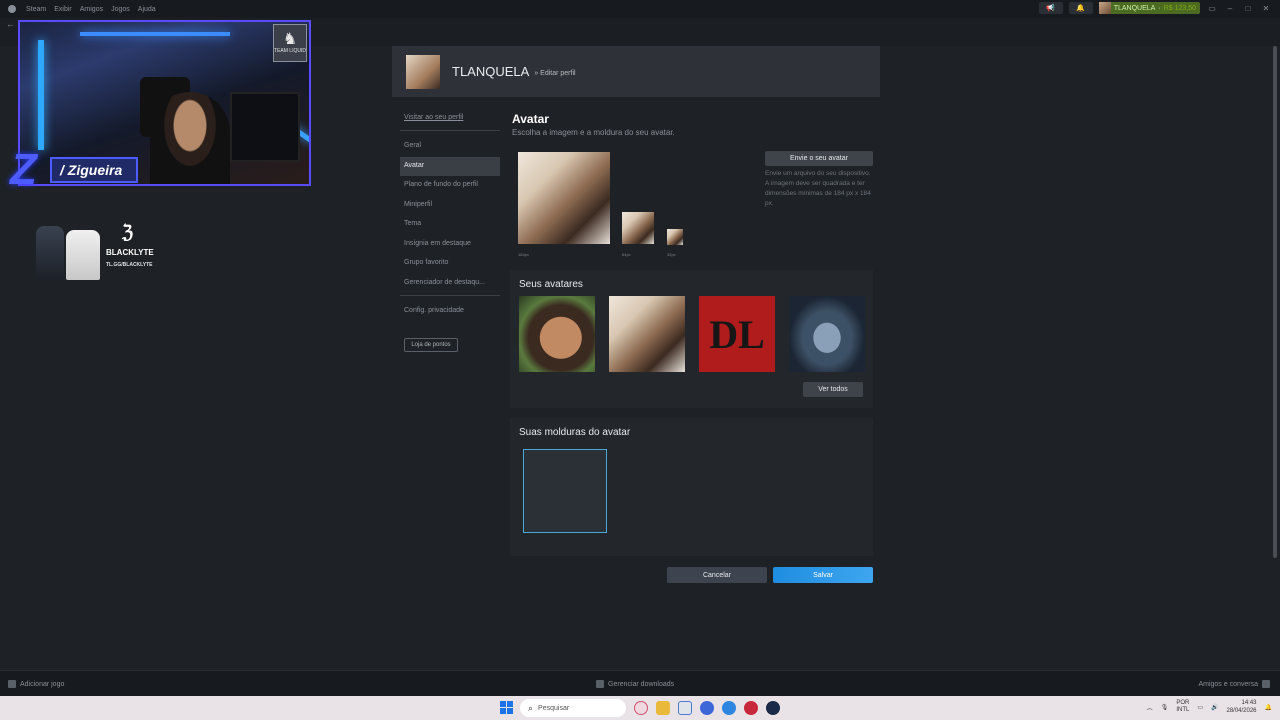  What do you see at coordinates (1150, 707) in the screenshot?
I see `chevron-up-icon: ︿` at bounding box center [1150, 707].